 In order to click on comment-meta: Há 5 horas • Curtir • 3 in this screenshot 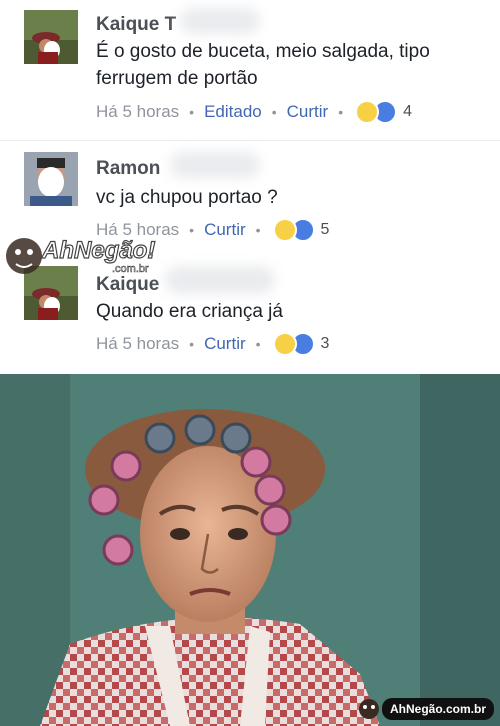, I will do `click(212, 344)`.